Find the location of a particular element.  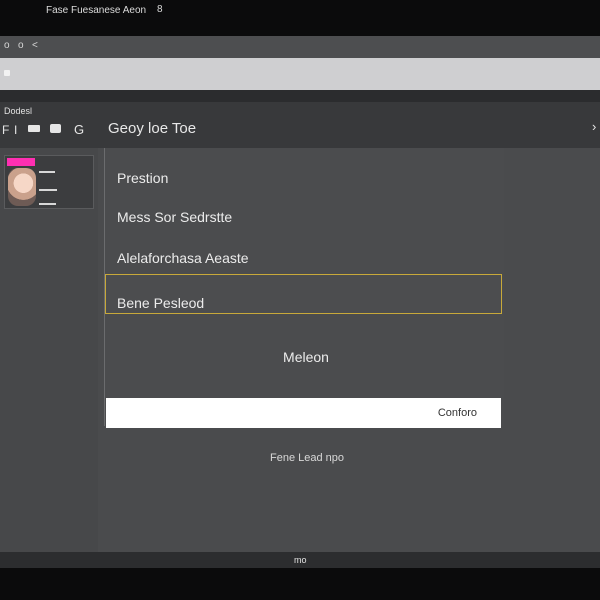

window-control-1: o is located at coordinates (7, 46).